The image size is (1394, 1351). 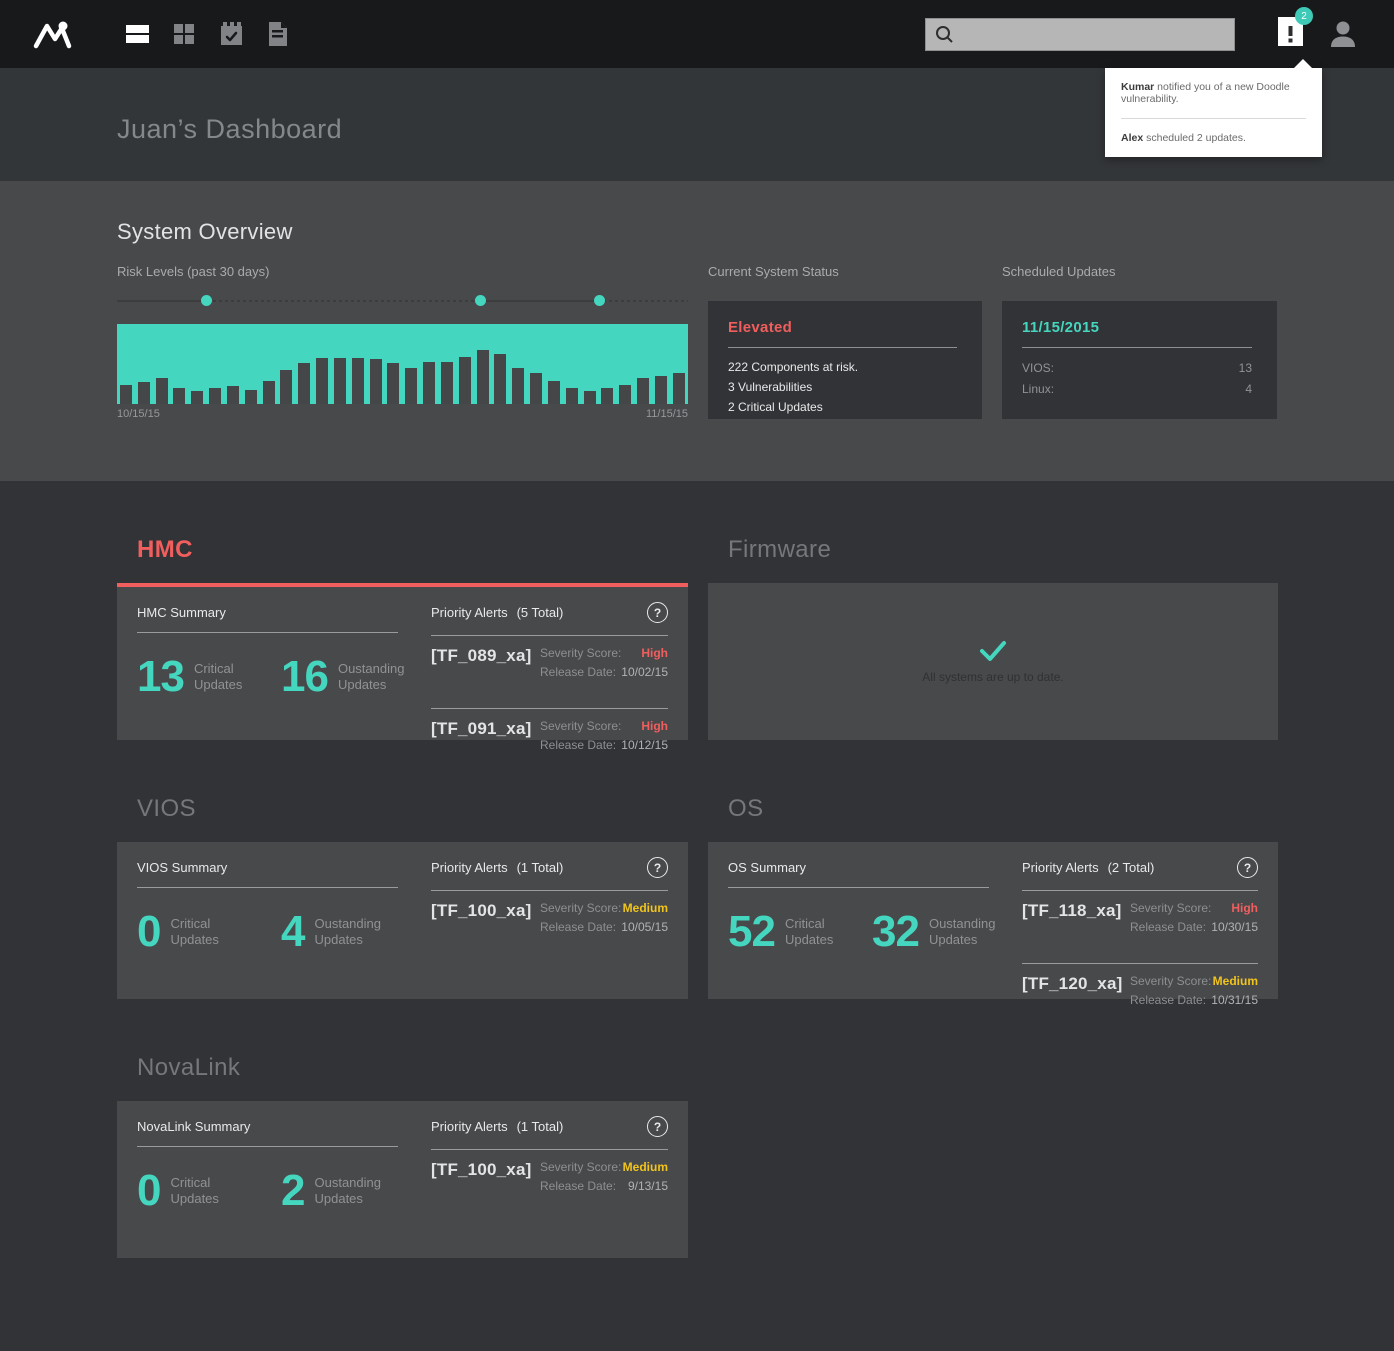 I want to click on scheduled-row-value: 13, so click(x=1245, y=368).